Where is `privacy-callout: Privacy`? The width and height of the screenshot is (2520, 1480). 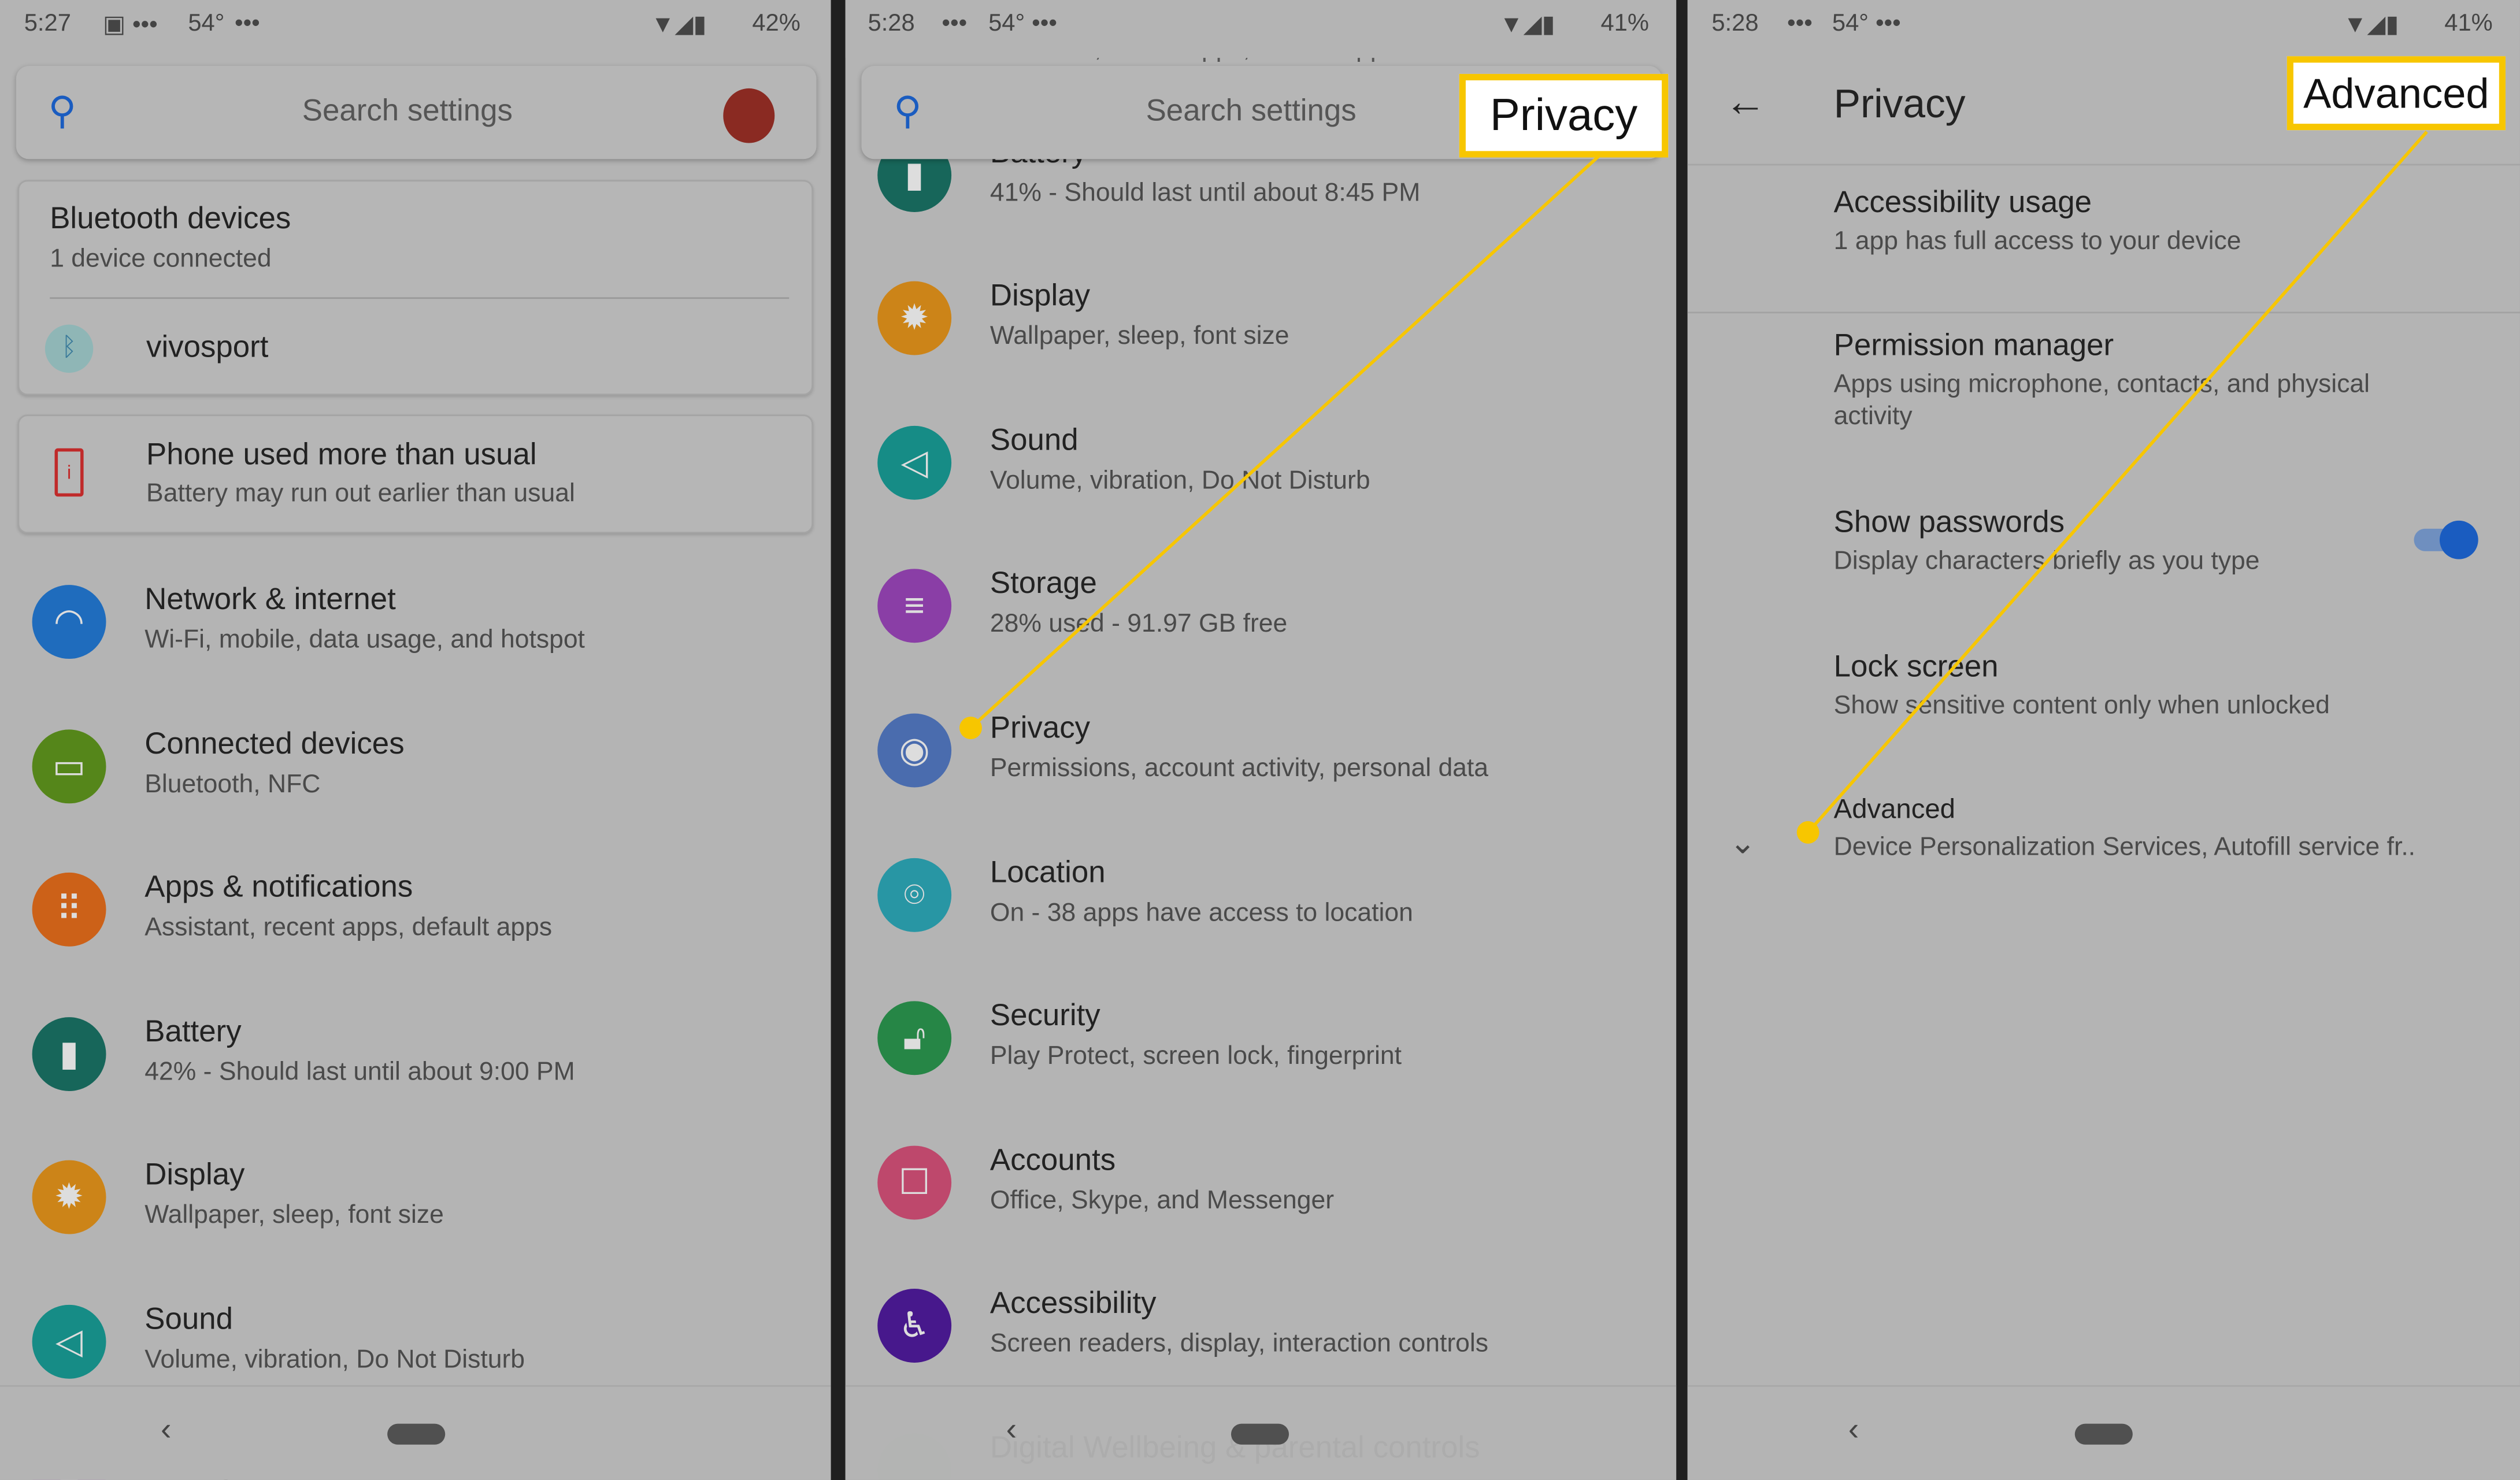
privacy-callout: Privacy is located at coordinates (1564, 115).